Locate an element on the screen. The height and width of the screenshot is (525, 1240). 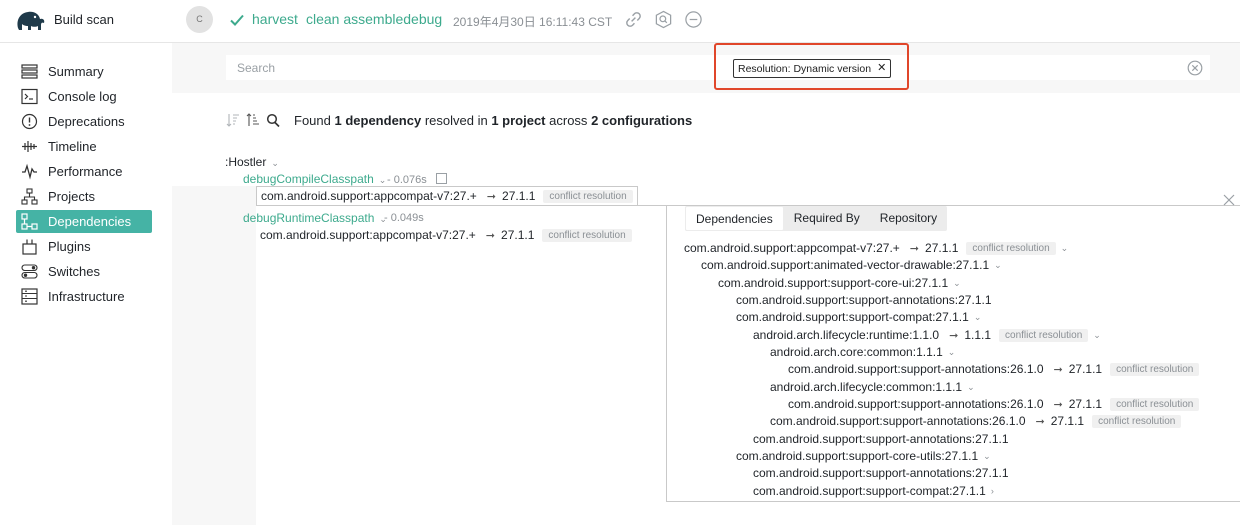
configuration-duration: - 0.076s is located at coordinates (417, 179).